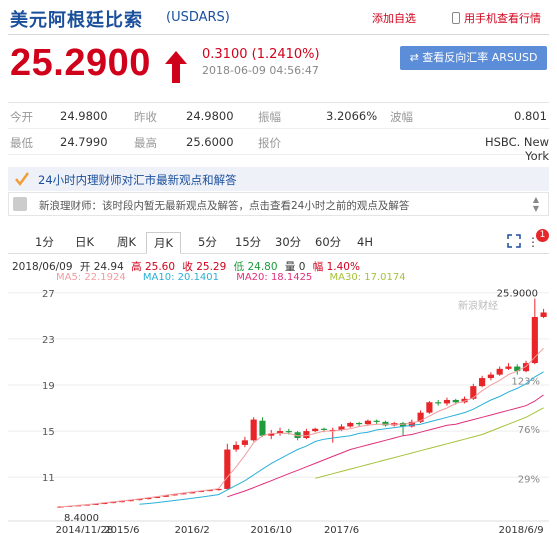 The image size is (557, 533). I want to click on tab-2: 周K, so click(126, 243).